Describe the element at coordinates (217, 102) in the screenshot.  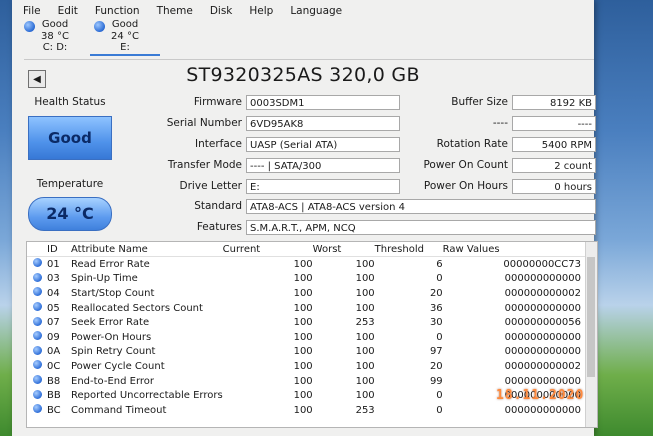
I see `firmware-label: Firmware` at that location.